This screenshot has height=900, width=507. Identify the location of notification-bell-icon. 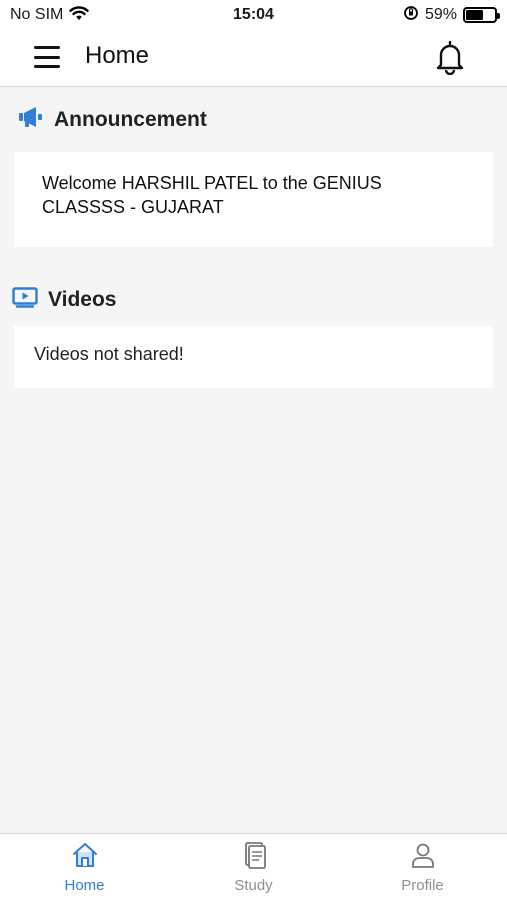
(450, 57).